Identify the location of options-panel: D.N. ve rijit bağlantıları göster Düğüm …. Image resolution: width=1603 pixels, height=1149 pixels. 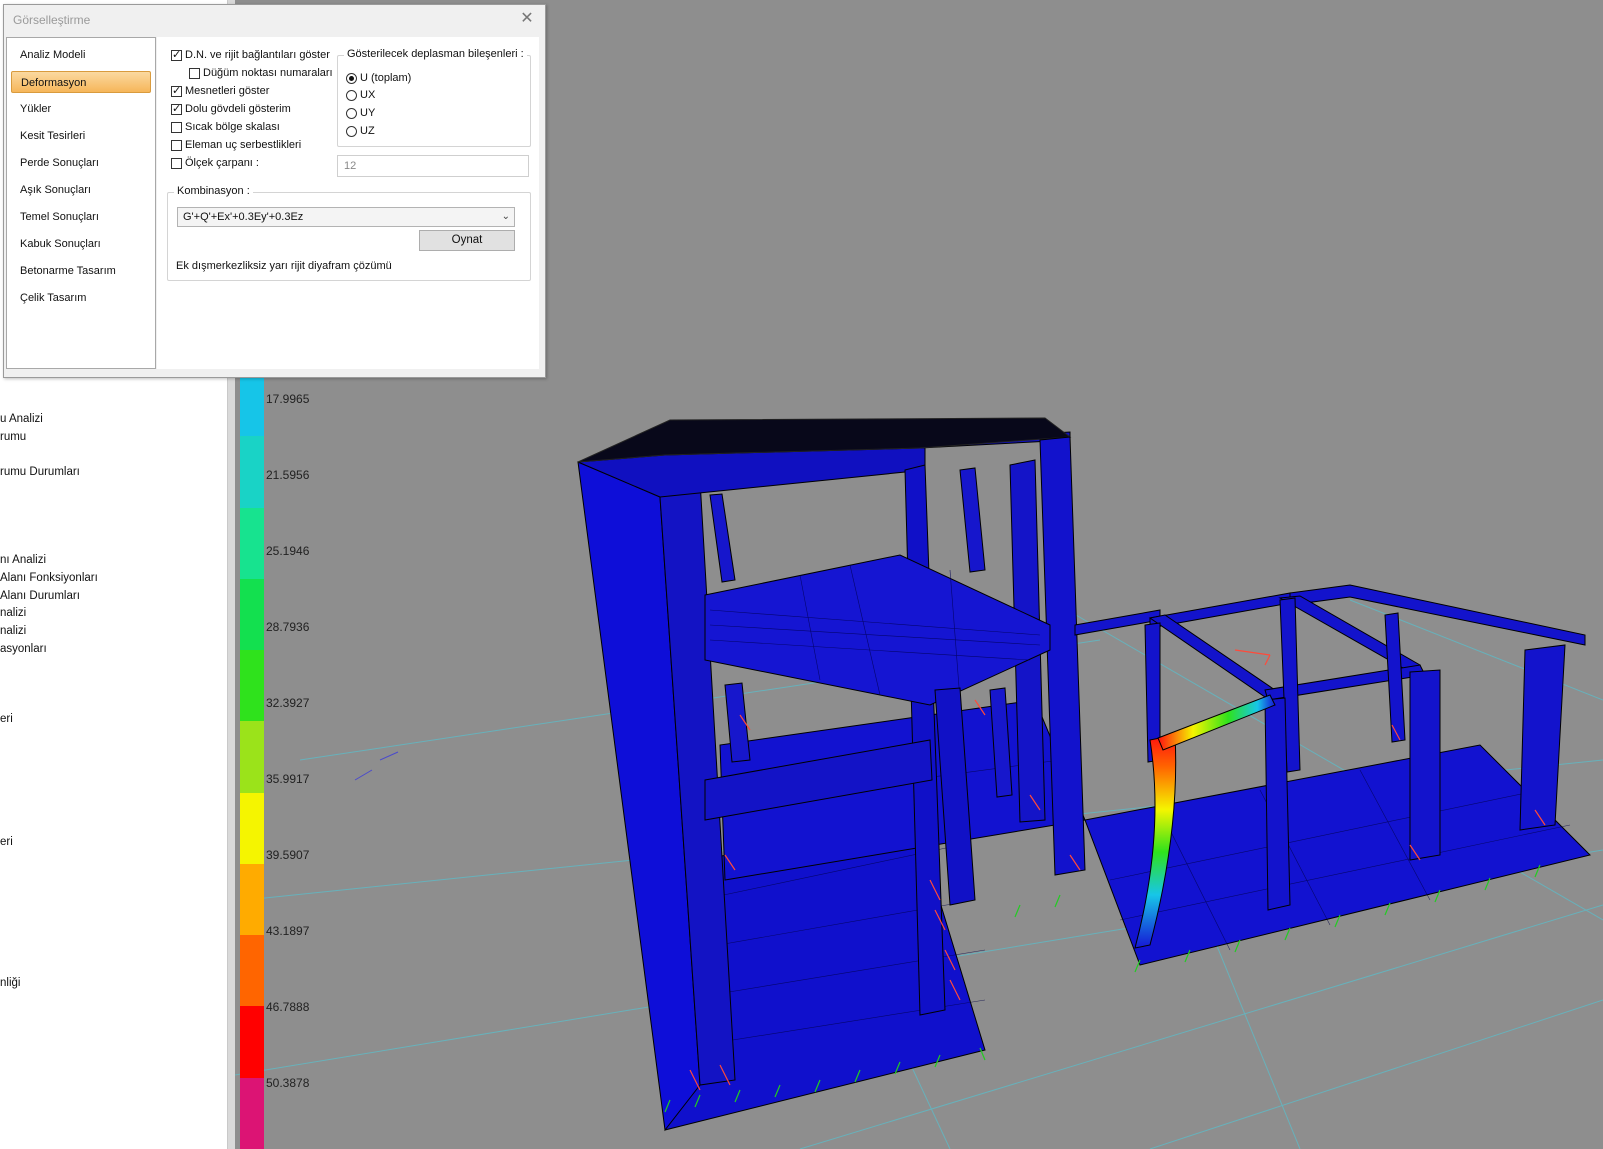
(348, 203).